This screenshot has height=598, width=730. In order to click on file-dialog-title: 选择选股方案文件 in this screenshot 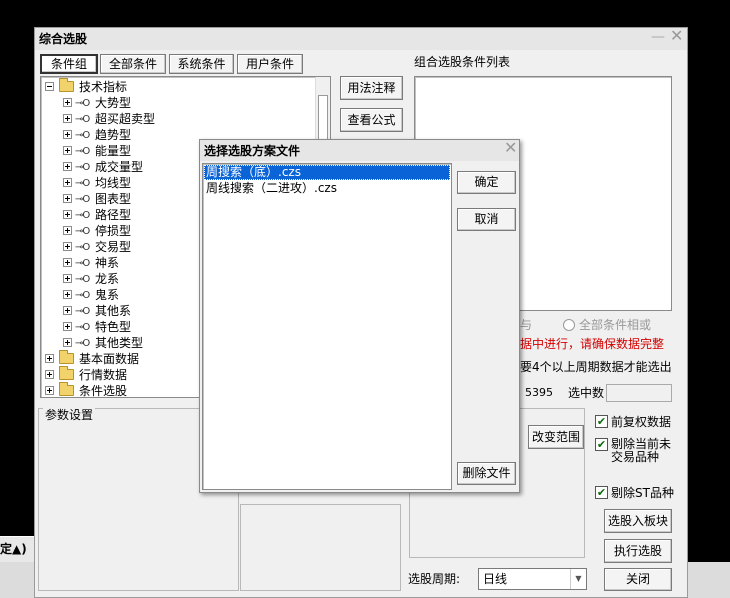, I will do `click(252, 151)`.